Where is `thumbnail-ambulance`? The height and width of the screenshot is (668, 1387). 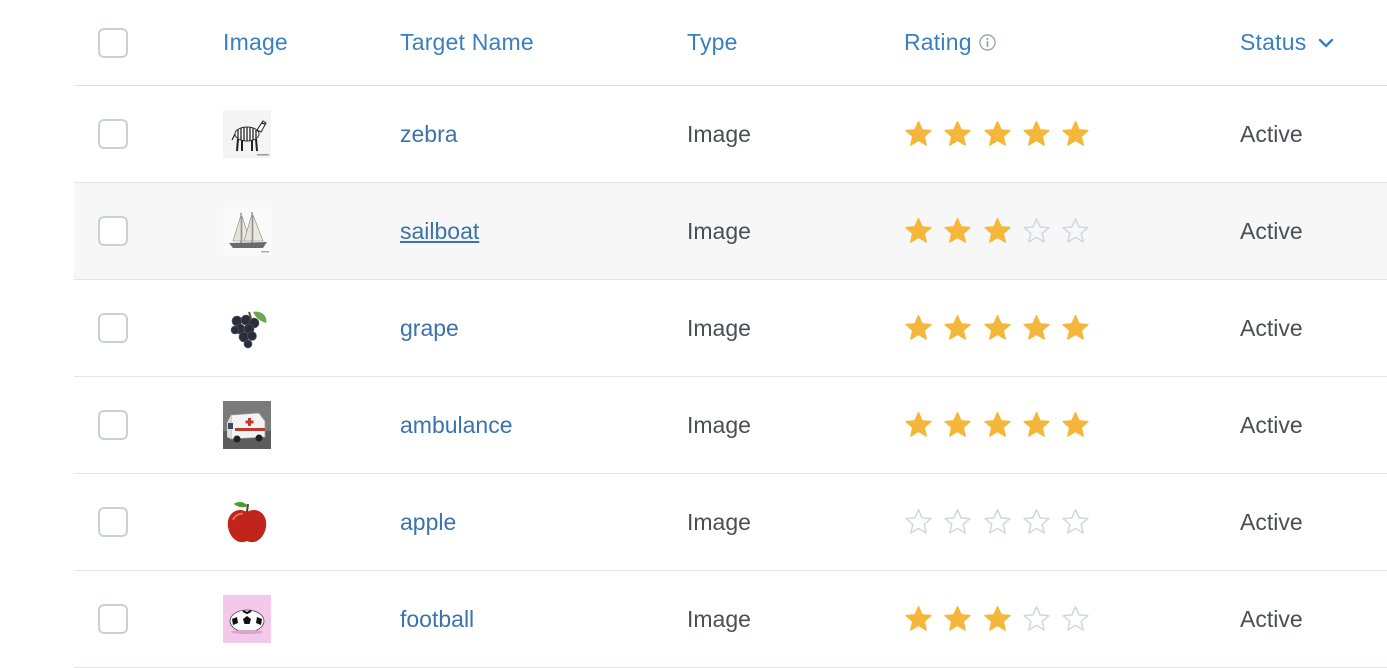 thumbnail-ambulance is located at coordinates (247, 425).